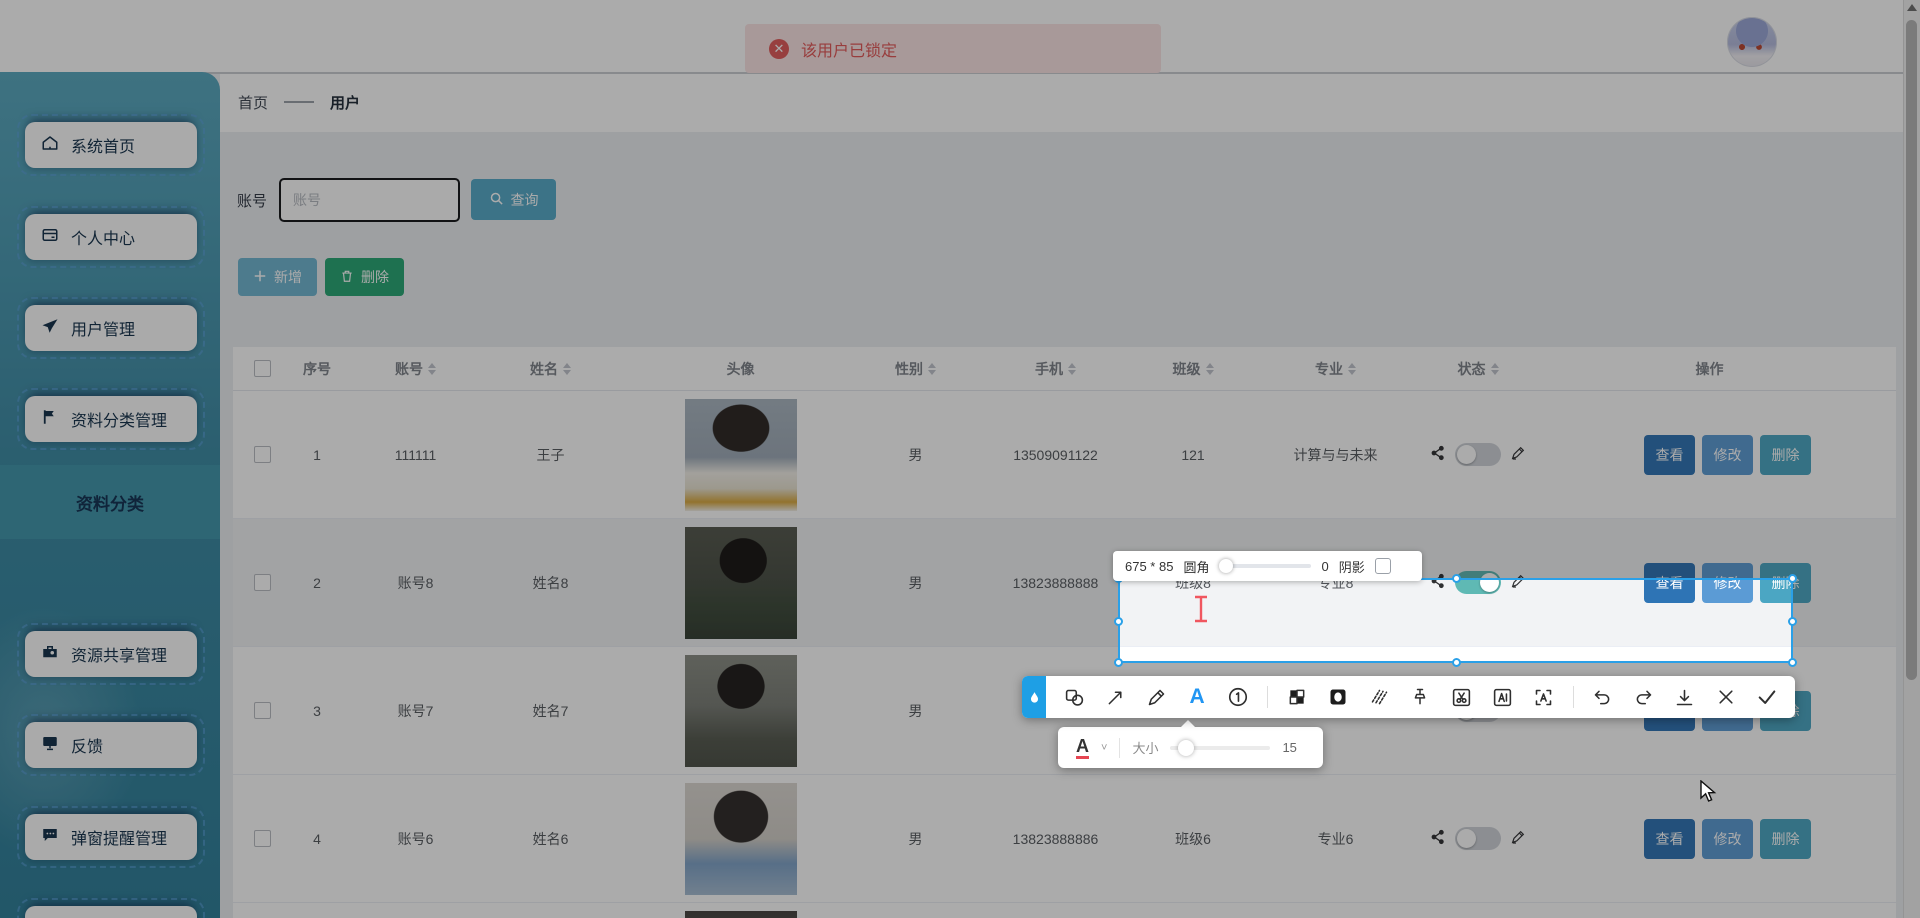 This screenshot has width=1920, height=918. I want to click on chevron-down-icon: ˅, so click(1104, 748).